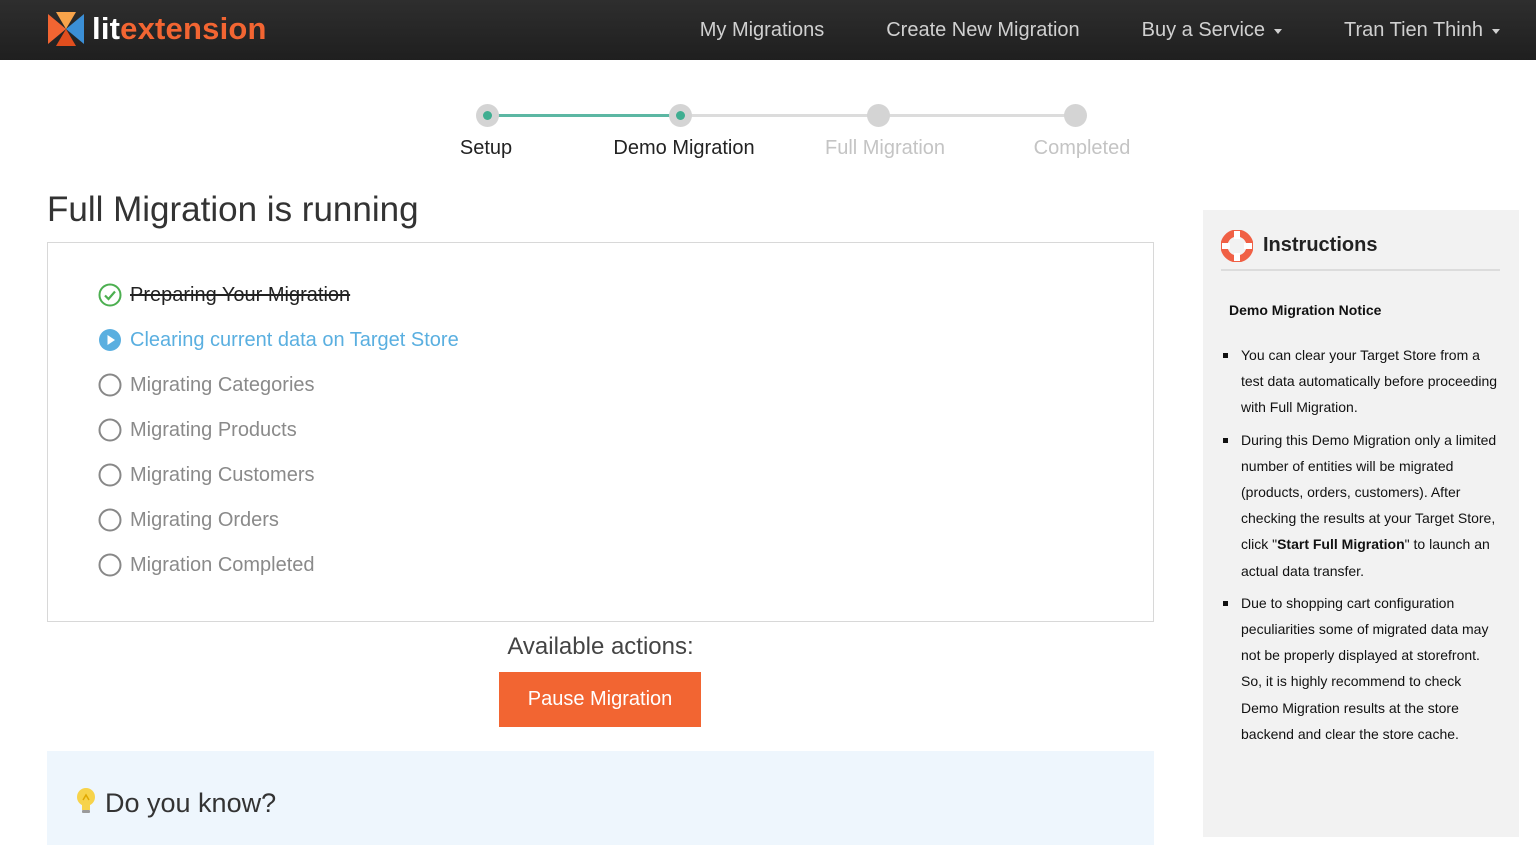 The image size is (1536, 845). Describe the element at coordinates (206, 475) in the screenshot. I see `task-migrating-customers: Migrating Customers` at that location.